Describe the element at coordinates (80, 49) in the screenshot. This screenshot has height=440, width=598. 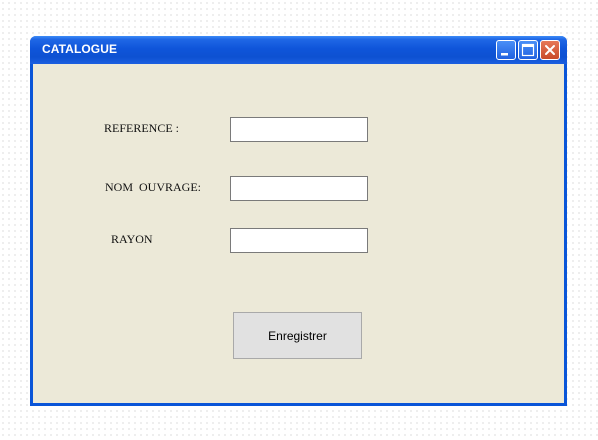
I see `window-title: CATALOGUE` at that location.